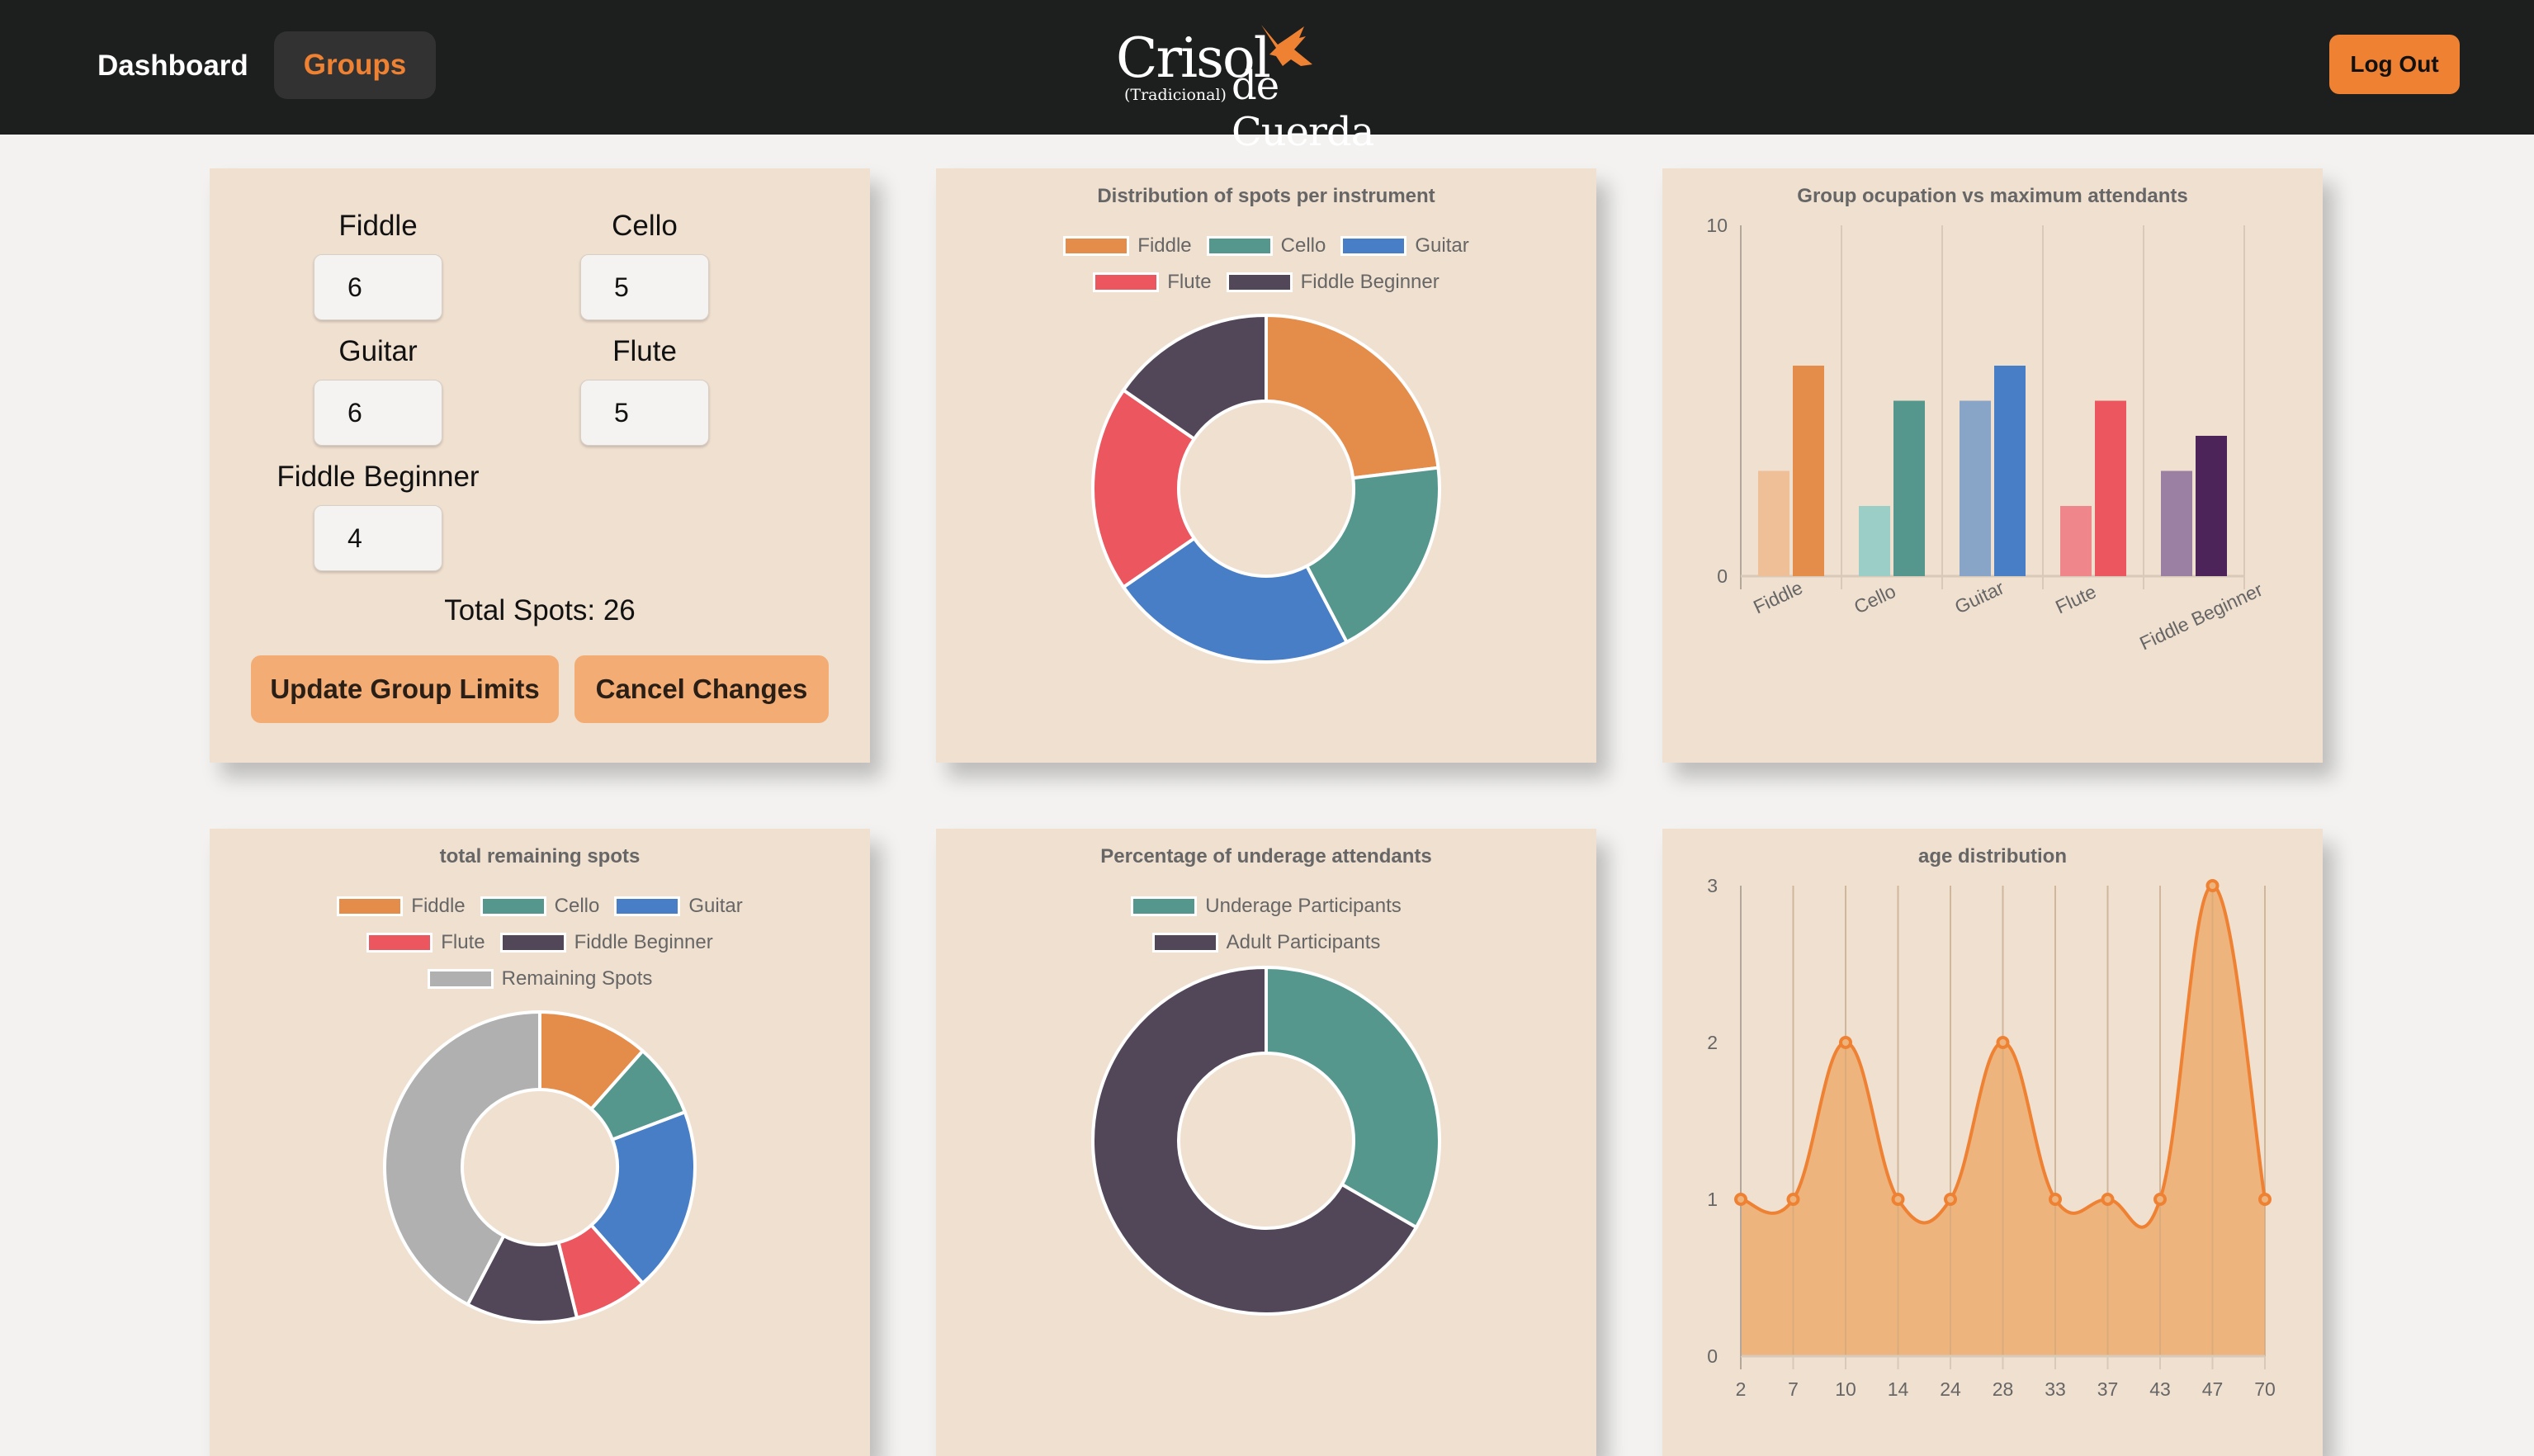 Image resolution: width=2534 pixels, height=1456 pixels. Describe the element at coordinates (1874, 599) in the screenshot. I see `x-tick-label: Cello` at that location.